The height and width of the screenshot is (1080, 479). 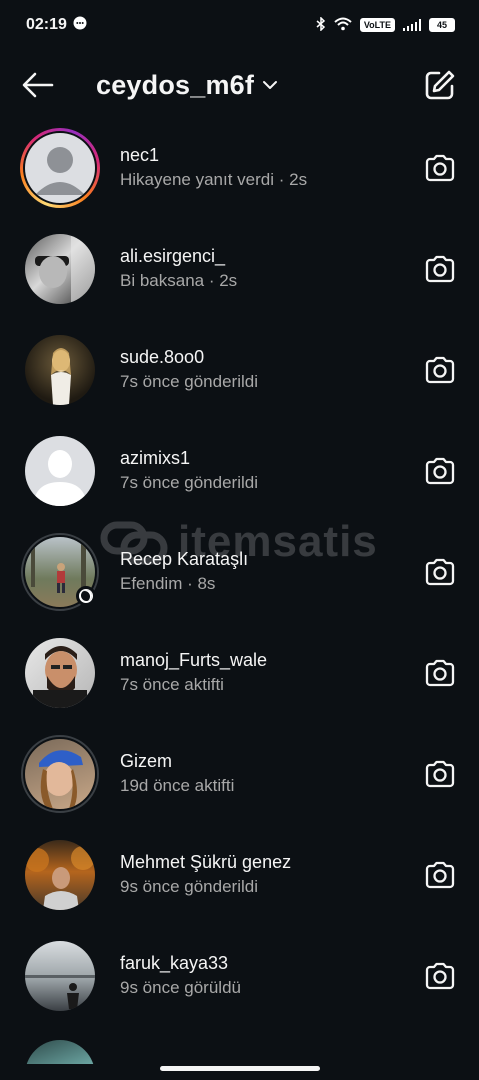 What do you see at coordinates (271, 571) in the screenshot?
I see `conversation-text: Recep Karataşlı Efendim · 8s` at bounding box center [271, 571].